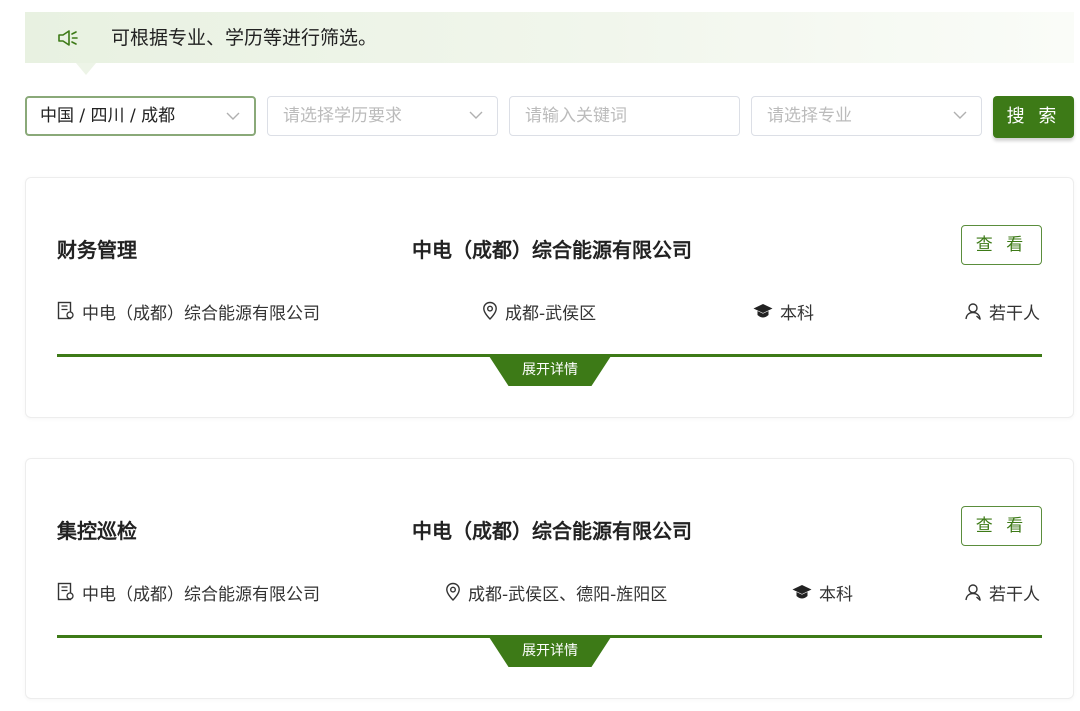 This screenshot has width=1080, height=711. I want to click on job-title: 财务管理, so click(97, 248).